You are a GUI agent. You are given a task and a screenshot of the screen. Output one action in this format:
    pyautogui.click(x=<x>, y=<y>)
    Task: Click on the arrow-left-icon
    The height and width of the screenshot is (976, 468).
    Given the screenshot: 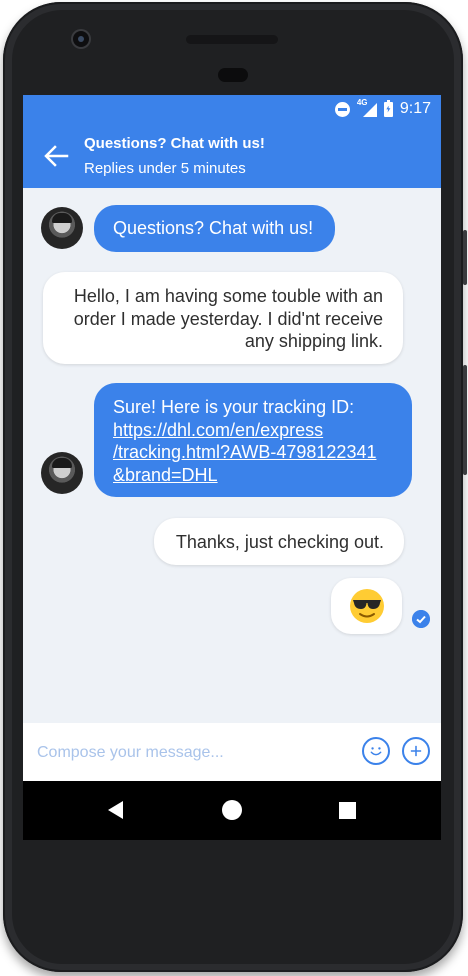 What is the action you would take?
    pyautogui.click(x=56, y=156)
    